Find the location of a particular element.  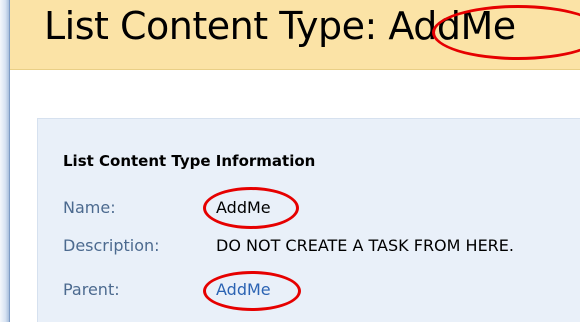

parent-label: Parent: is located at coordinates (91, 289).